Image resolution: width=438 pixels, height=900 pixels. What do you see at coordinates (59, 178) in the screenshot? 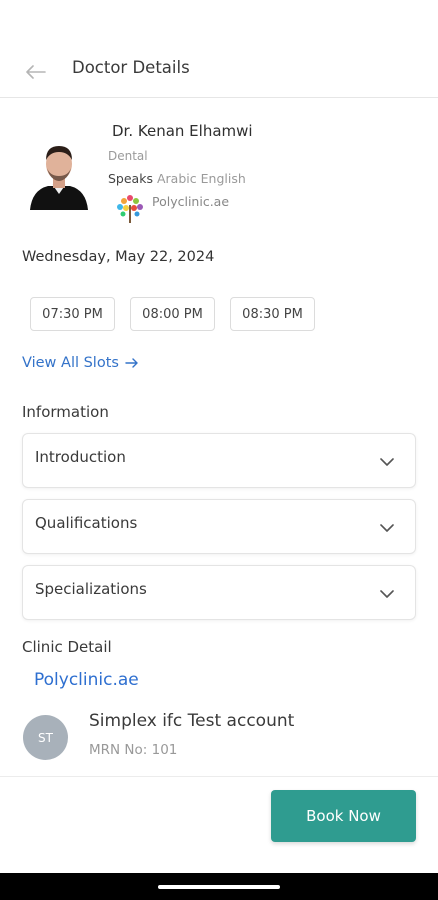
I see `doctor-photo` at bounding box center [59, 178].